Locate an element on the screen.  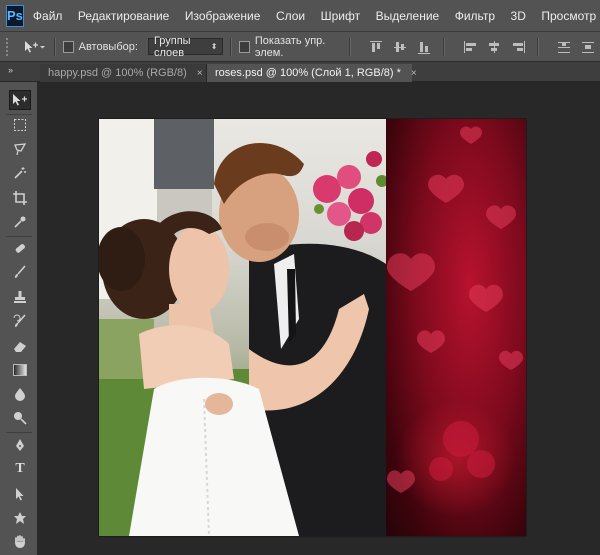
distribute-buttons is located at coordinates (494, 47).